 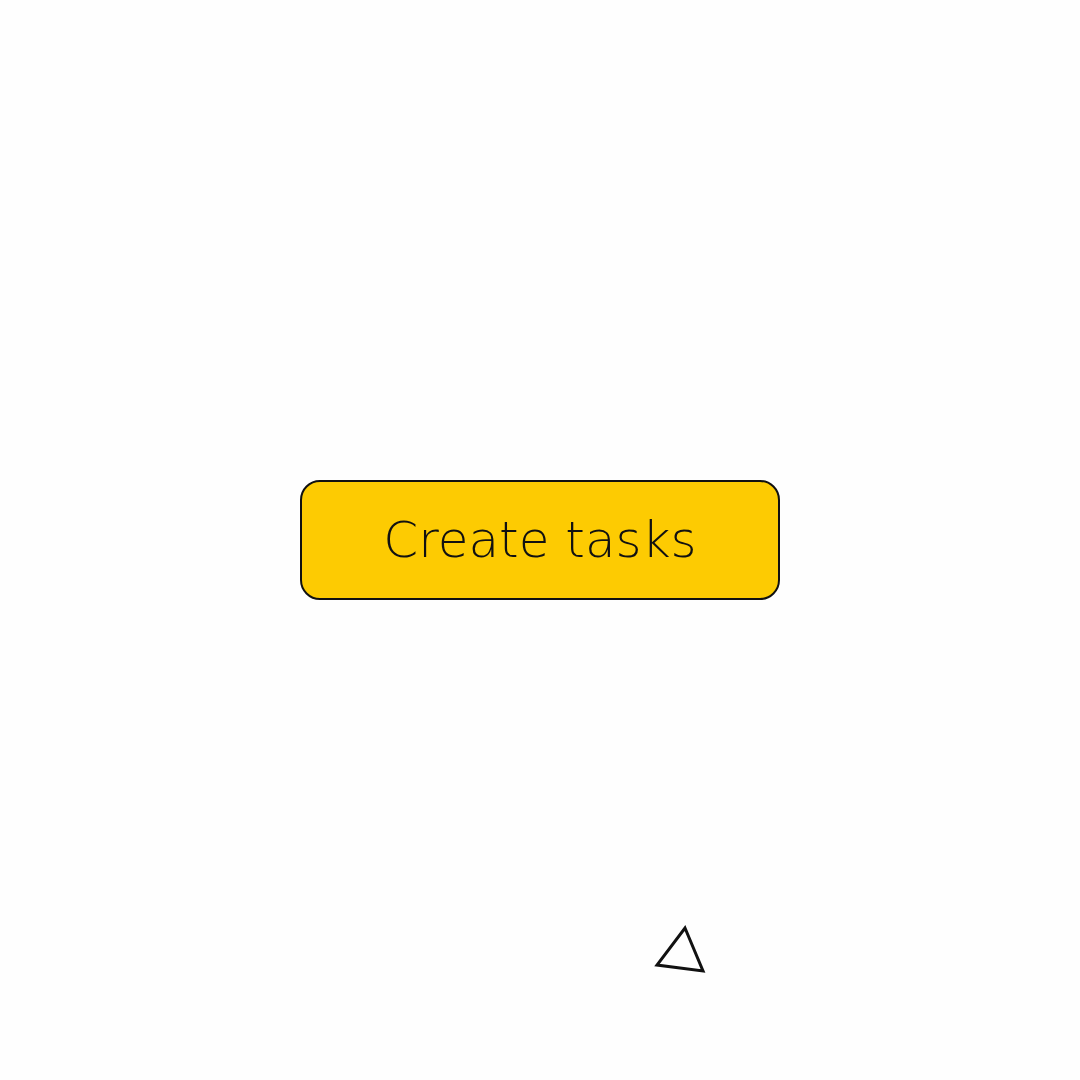 What do you see at coordinates (680, 949) in the screenshot?
I see `triangle-shape` at bounding box center [680, 949].